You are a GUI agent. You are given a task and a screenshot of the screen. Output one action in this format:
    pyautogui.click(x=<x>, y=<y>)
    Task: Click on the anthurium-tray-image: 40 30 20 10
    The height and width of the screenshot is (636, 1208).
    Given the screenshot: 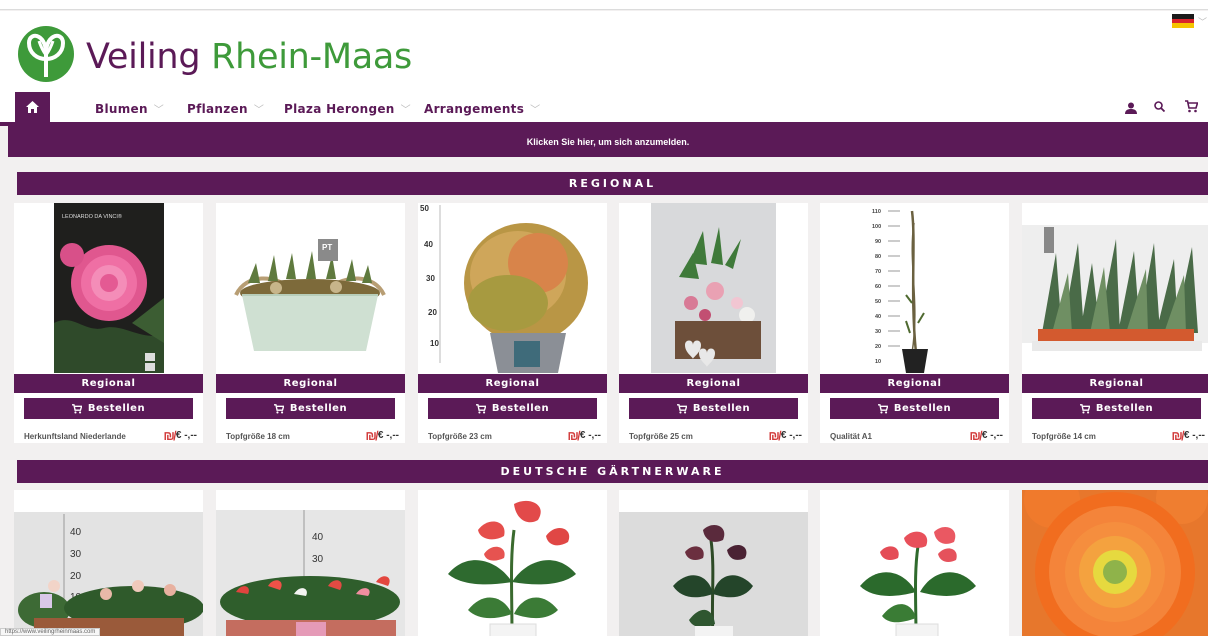 What is the action you would take?
    pyautogui.click(x=108, y=563)
    